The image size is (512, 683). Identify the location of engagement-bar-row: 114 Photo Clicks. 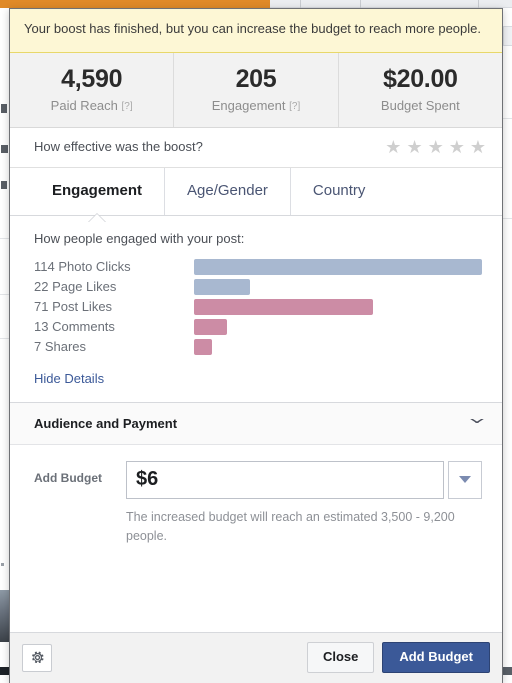
(258, 266).